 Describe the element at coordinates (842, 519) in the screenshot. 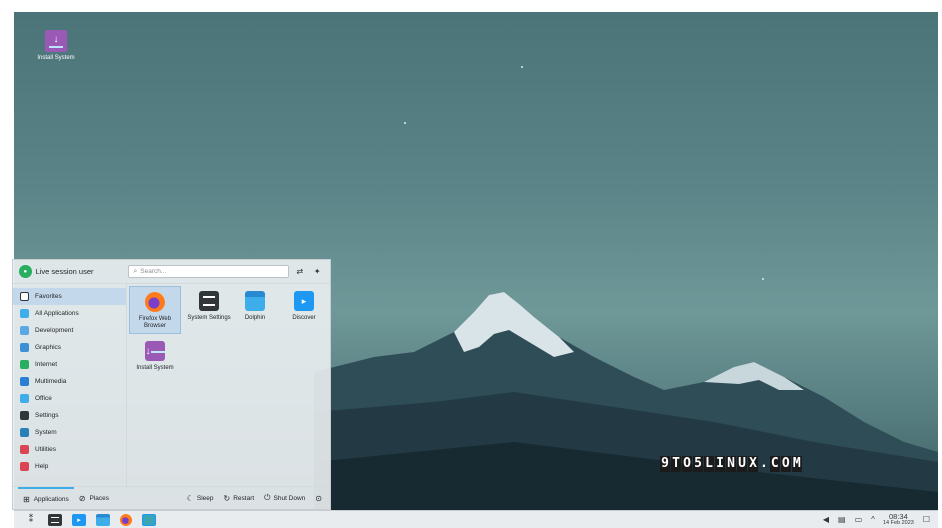

I see `clipboard-icon: ▤` at that location.